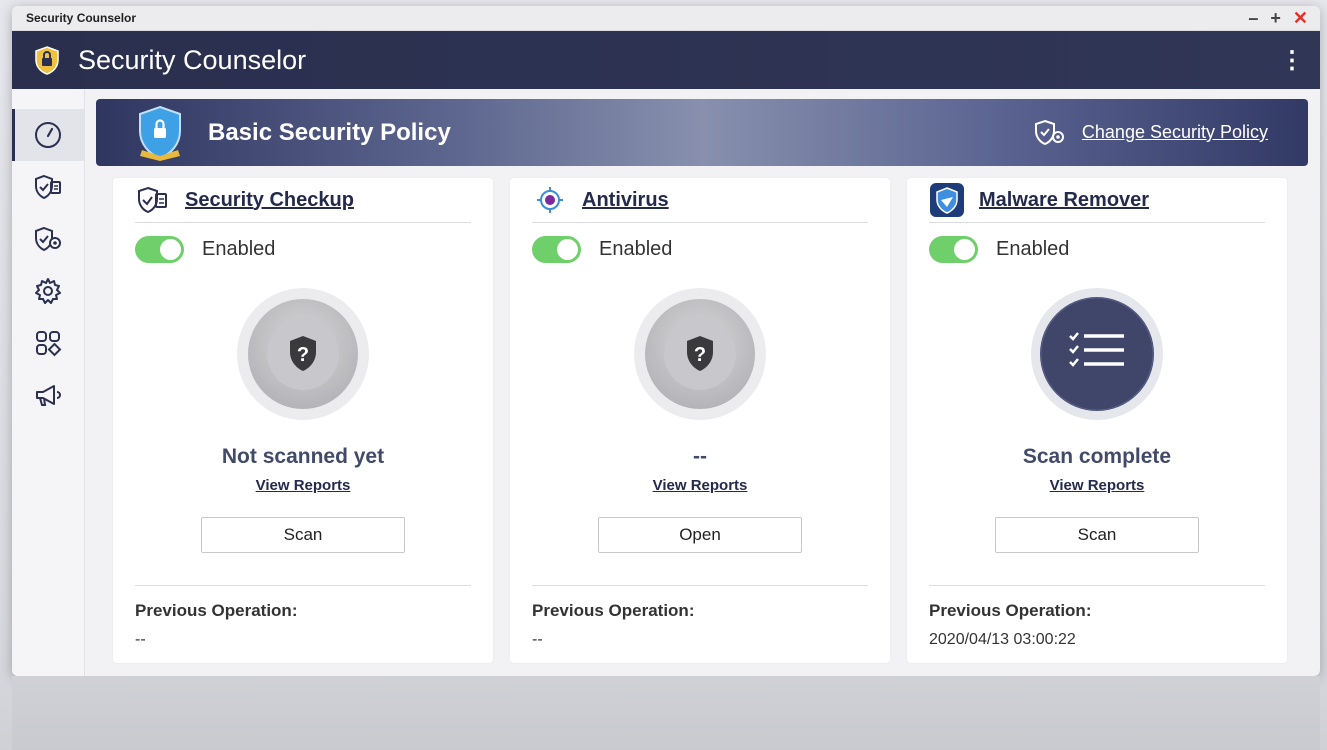 This screenshot has height=750, width=1327. What do you see at coordinates (47, 60) in the screenshot?
I see `app-logo-icon` at bounding box center [47, 60].